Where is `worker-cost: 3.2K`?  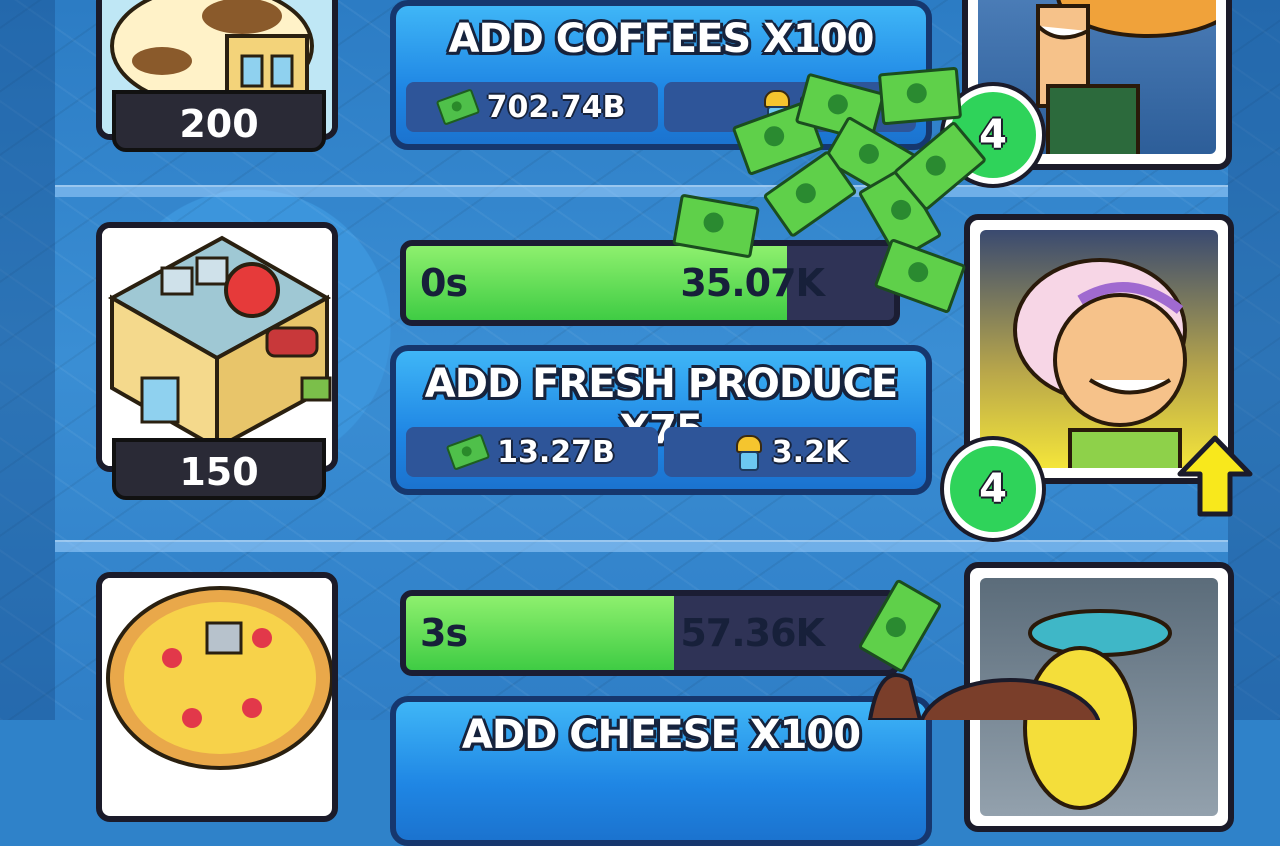 worker-cost: 3.2K is located at coordinates (790, 452).